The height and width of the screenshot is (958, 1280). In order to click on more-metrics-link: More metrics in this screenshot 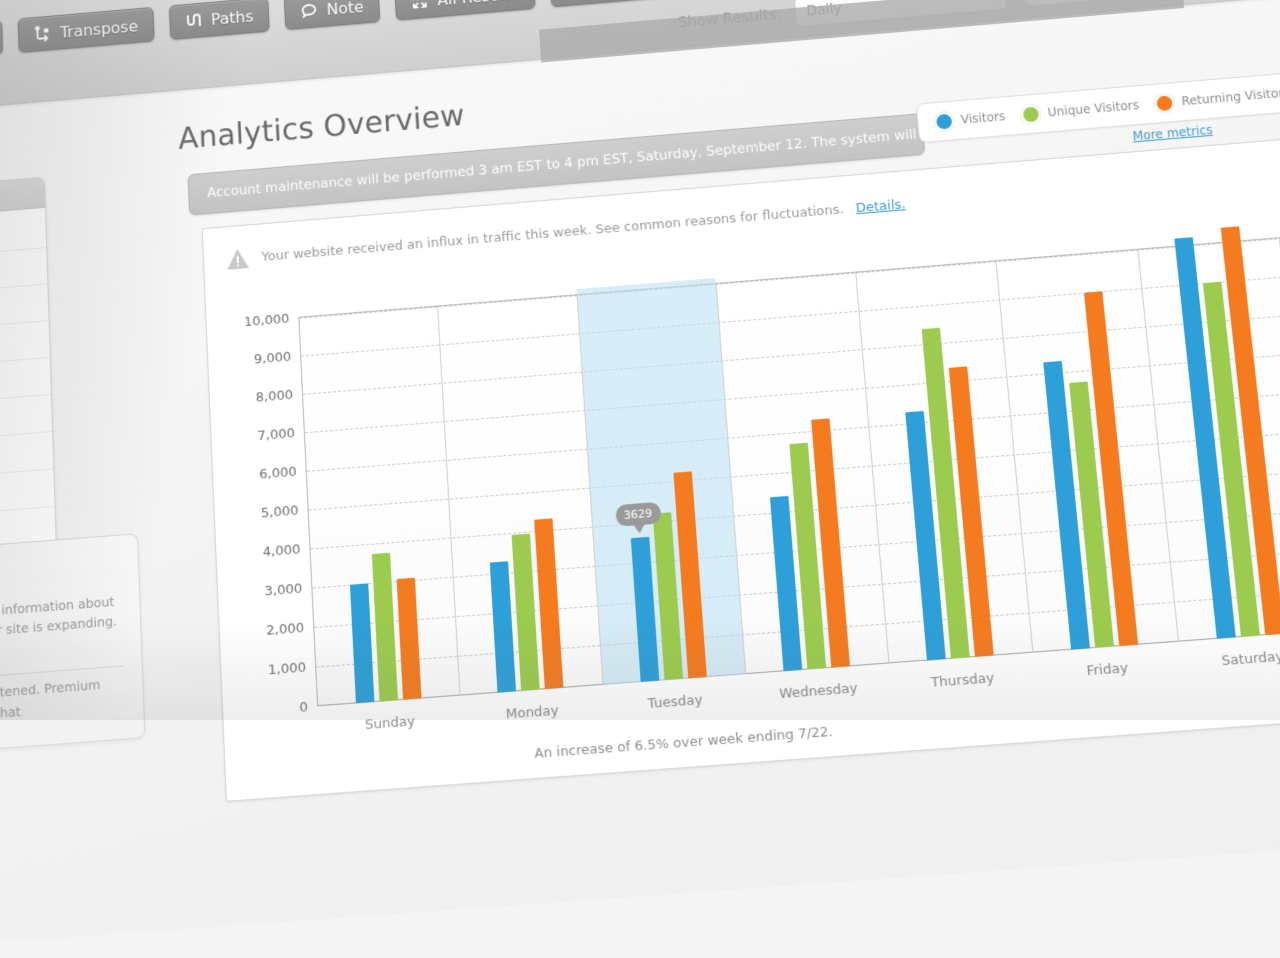, I will do `click(1172, 133)`.